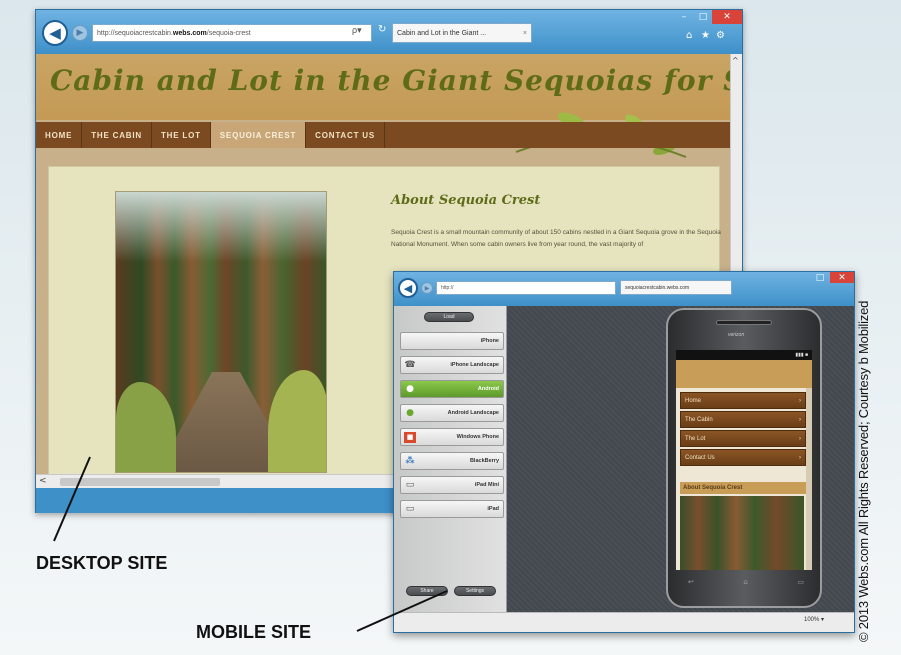 The width and height of the screenshot is (901, 655). What do you see at coordinates (699, 419) in the screenshot?
I see `phone-menu-label: The Cabin` at bounding box center [699, 419].